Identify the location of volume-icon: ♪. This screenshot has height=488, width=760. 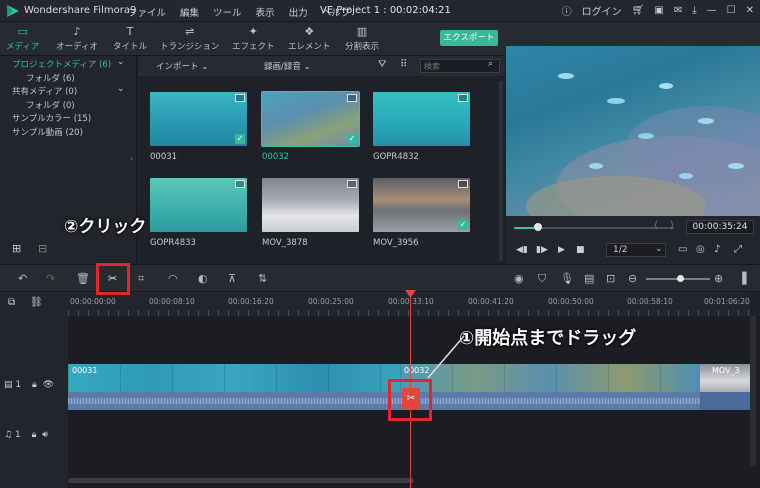
(717, 249).